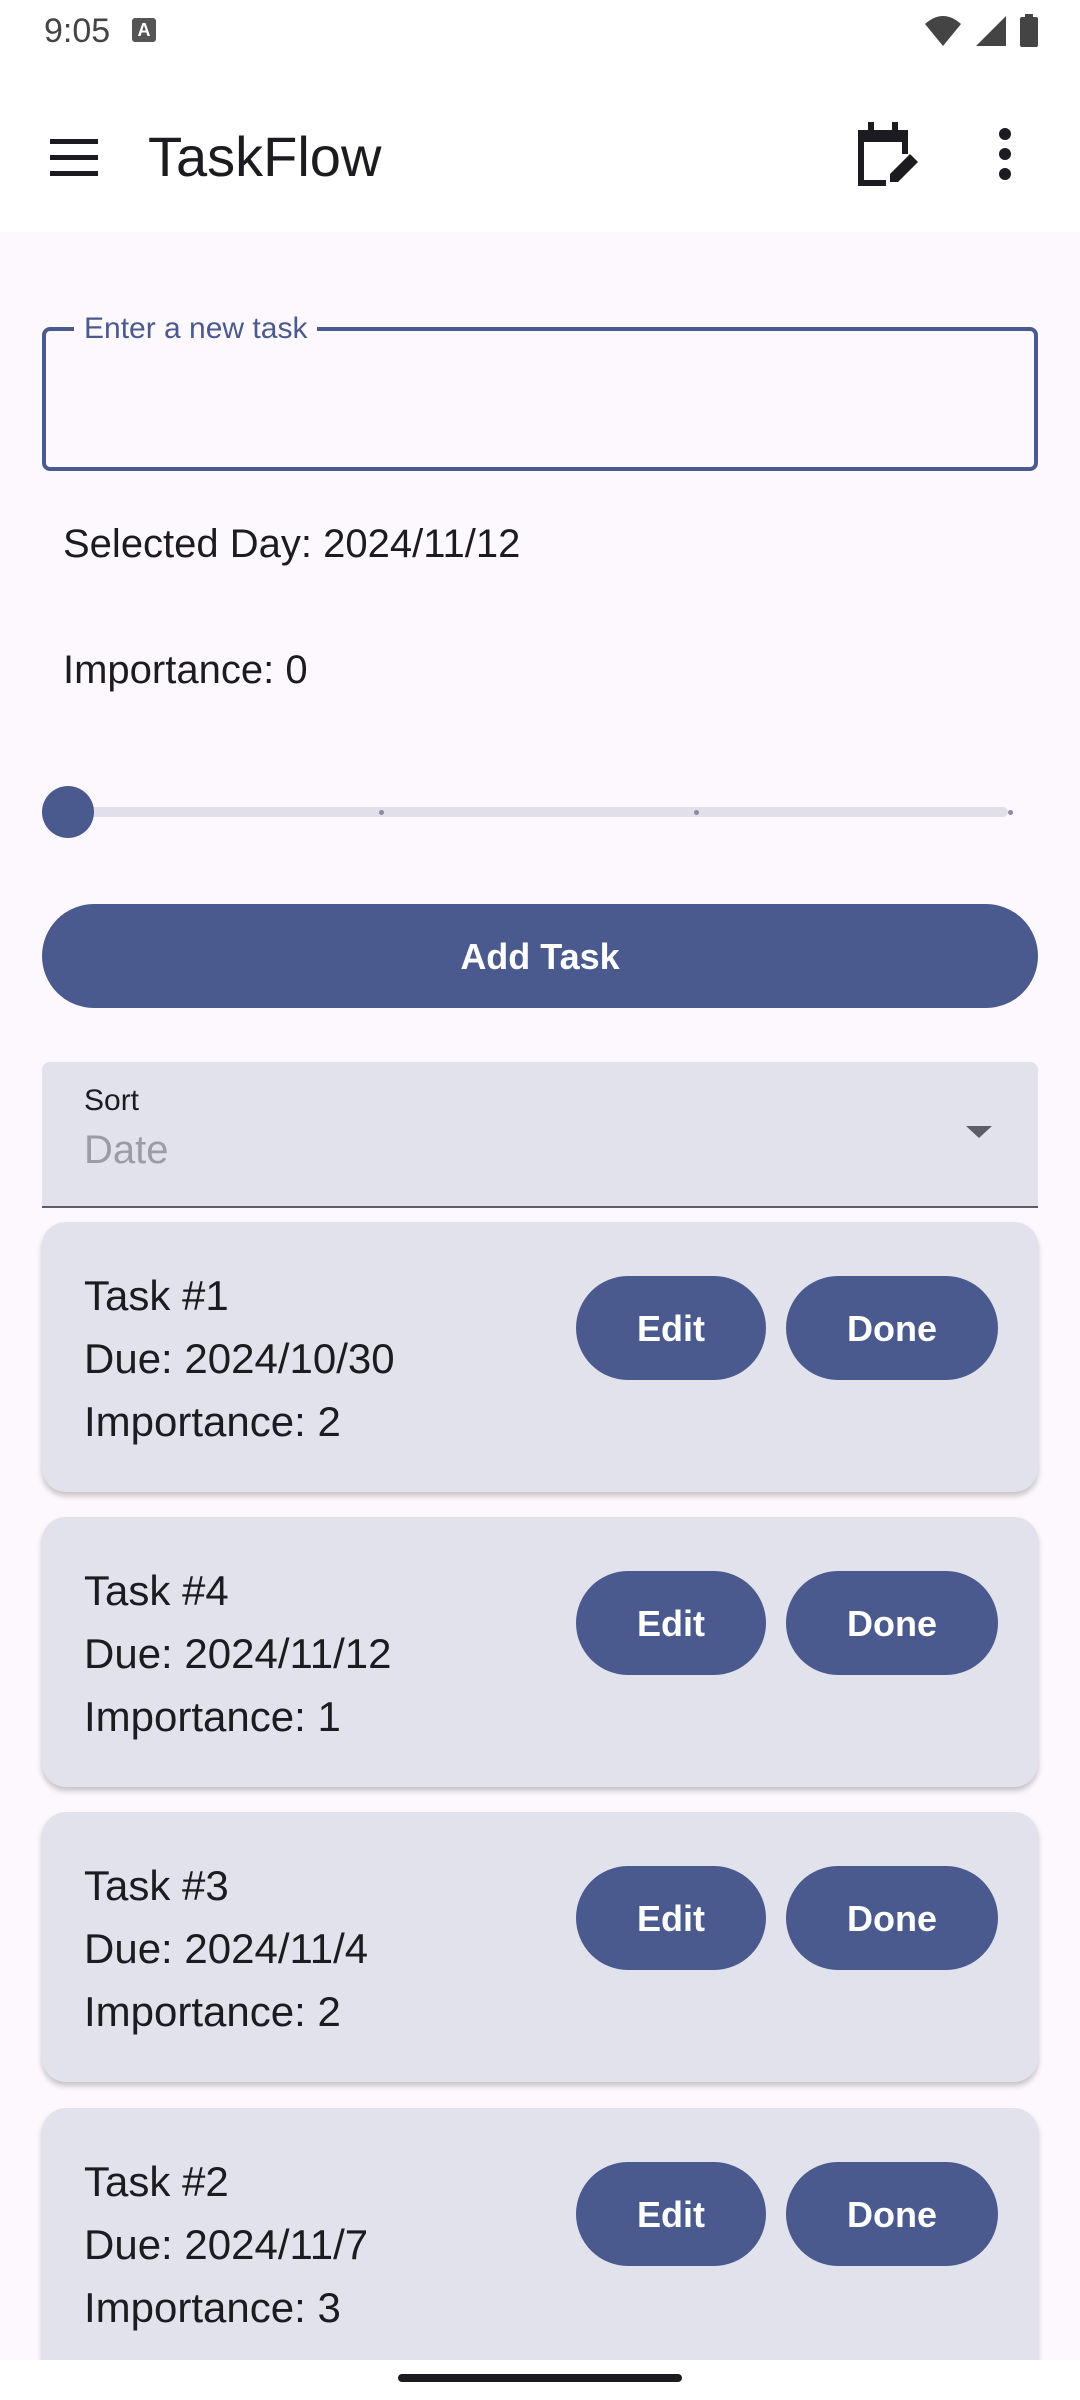 This screenshot has width=1080, height=2400. Describe the element at coordinates (540, 30) in the screenshot. I see `status-bar: 9:05 A` at that location.